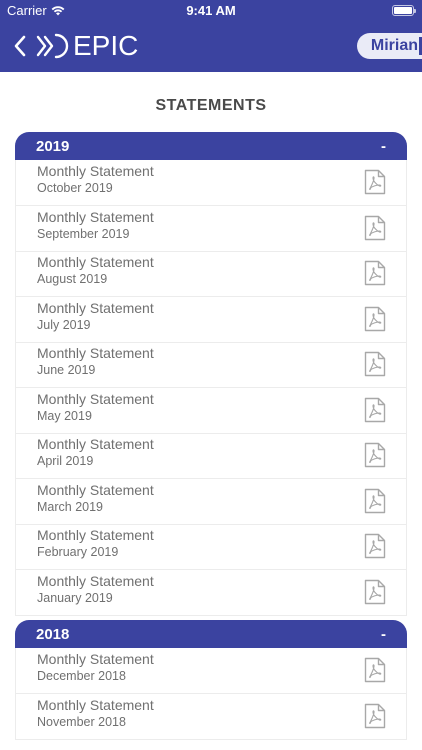 The height and width of the screenshot is (750, 422). Describe the element at coordinates (64, 325) in the screenshot. I see `statement-date: July 2019` at that location.